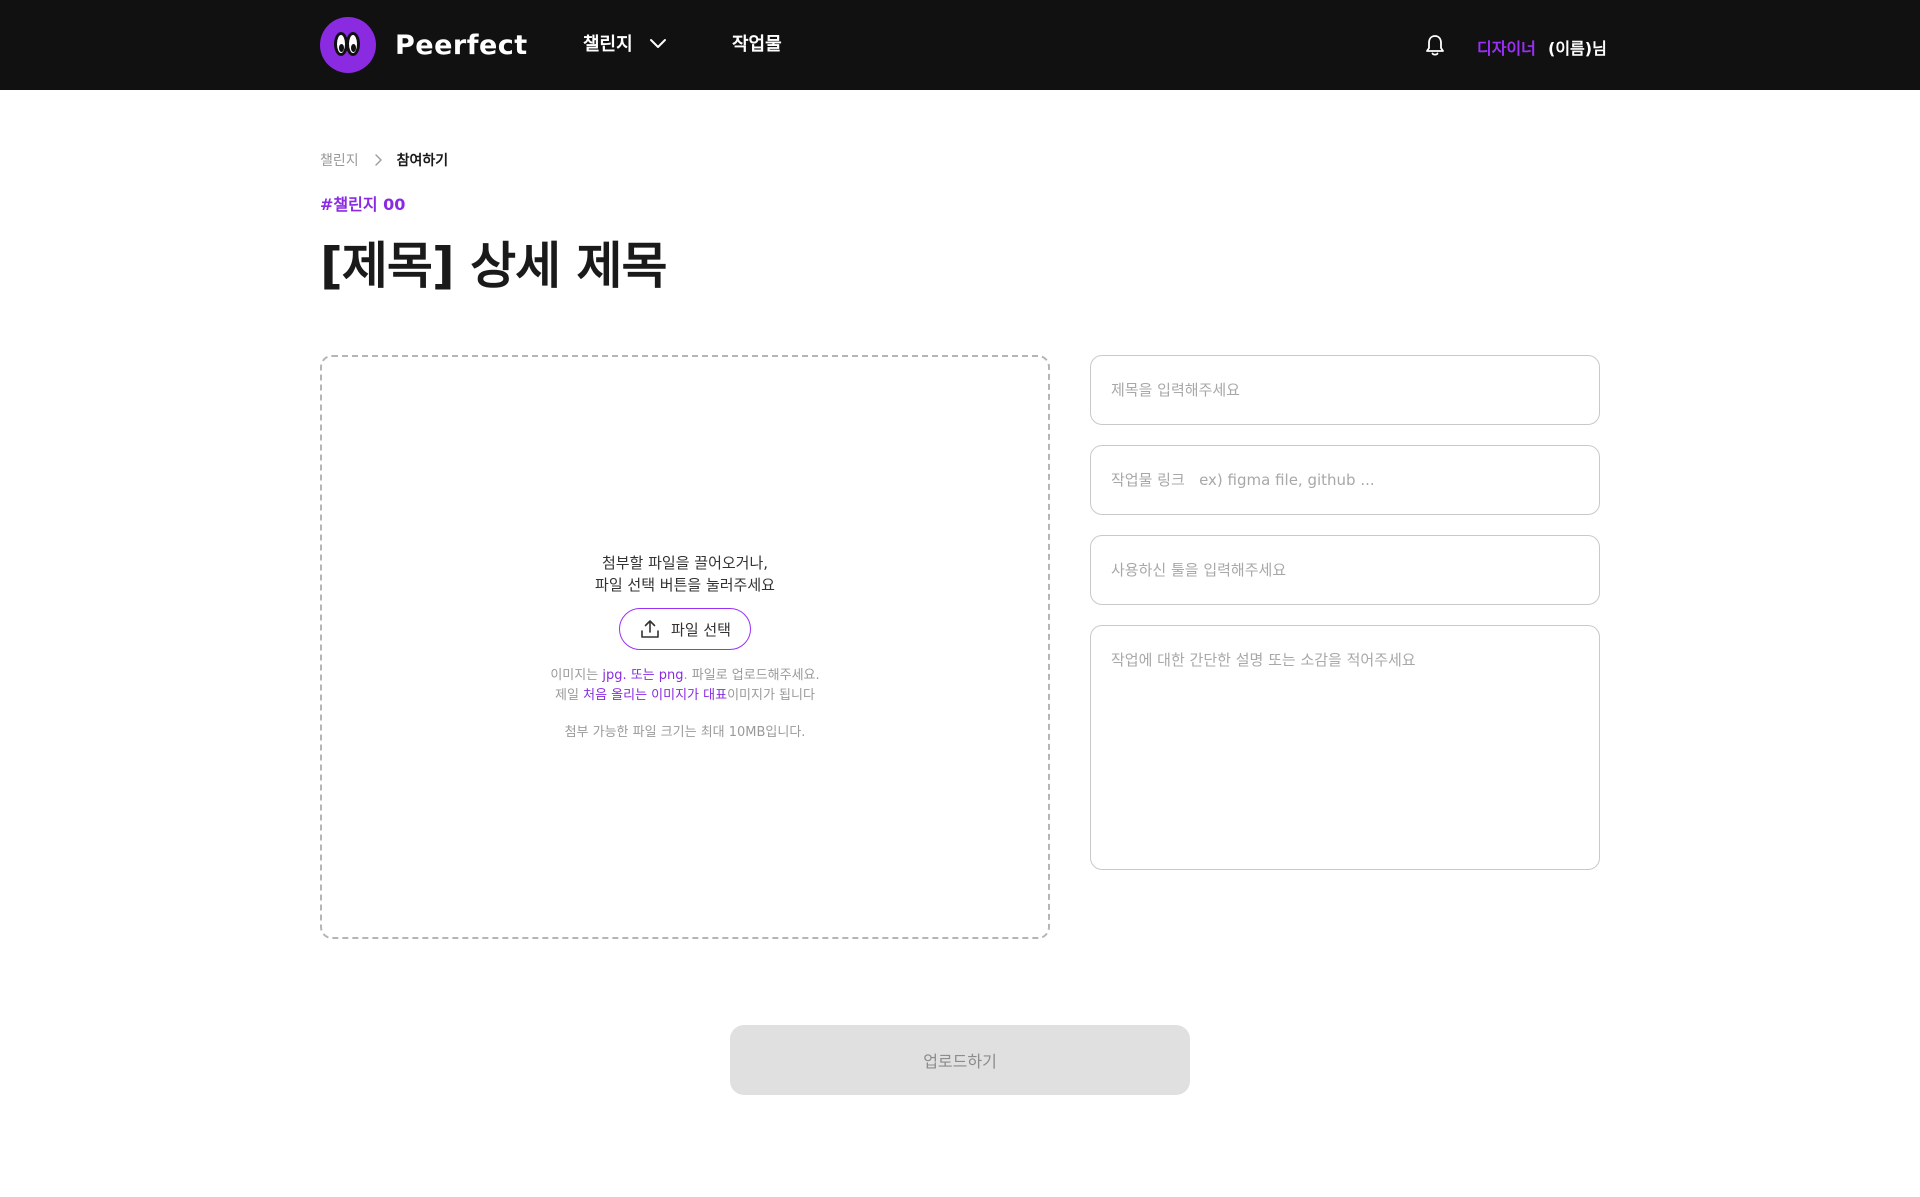 This screenshot has height=1197, width=1920. What do you see at coordinates (1577, 47) in the screenshot?
I see `user-name: (이름)님` at bounding box center [1577, 47].